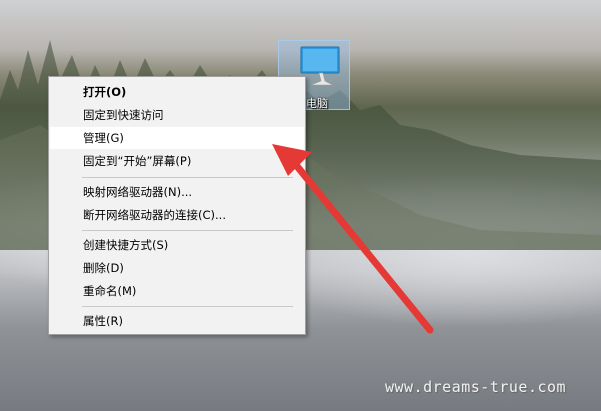  Describe the element at coordinates (353, 239) in the screenshot. I see `red-arrow-icon` at that location.